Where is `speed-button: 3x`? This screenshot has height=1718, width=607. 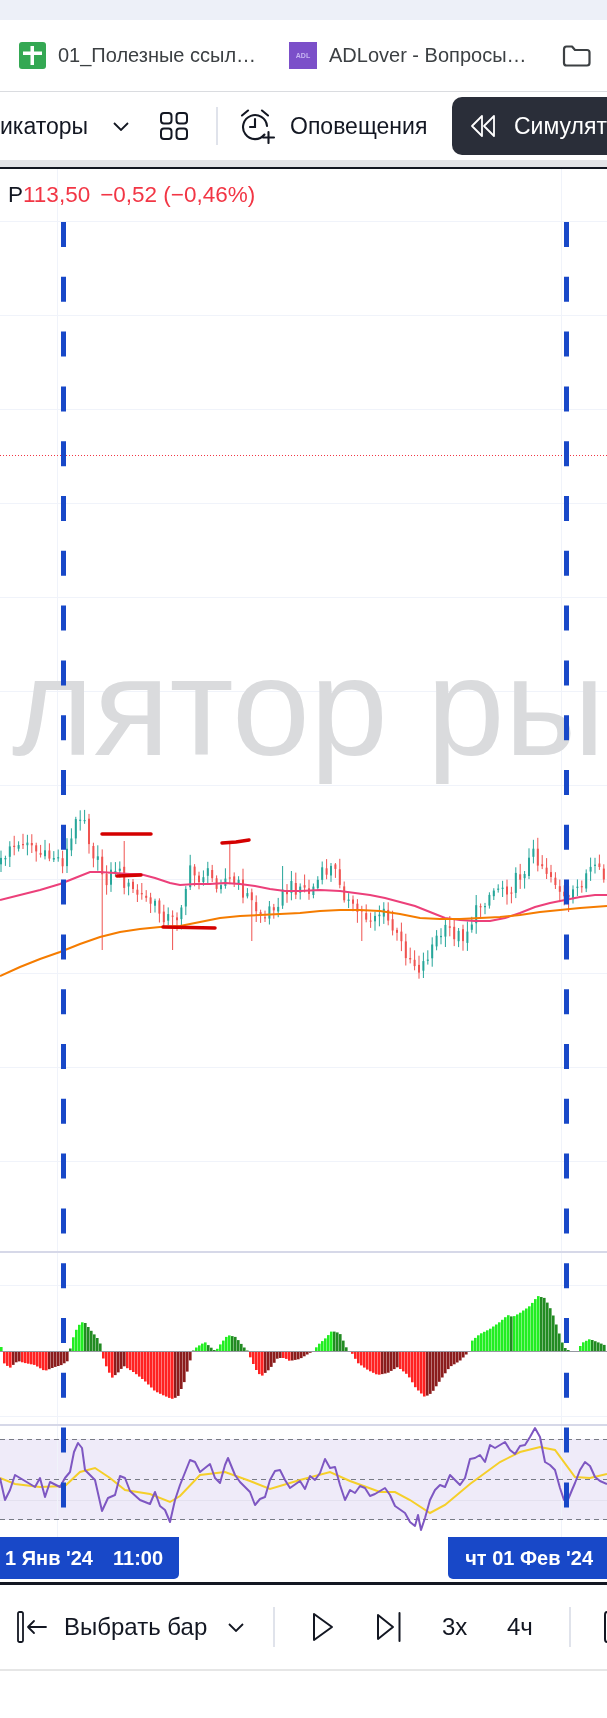
speed-button: 3x is located at coordinates (455, 1627).